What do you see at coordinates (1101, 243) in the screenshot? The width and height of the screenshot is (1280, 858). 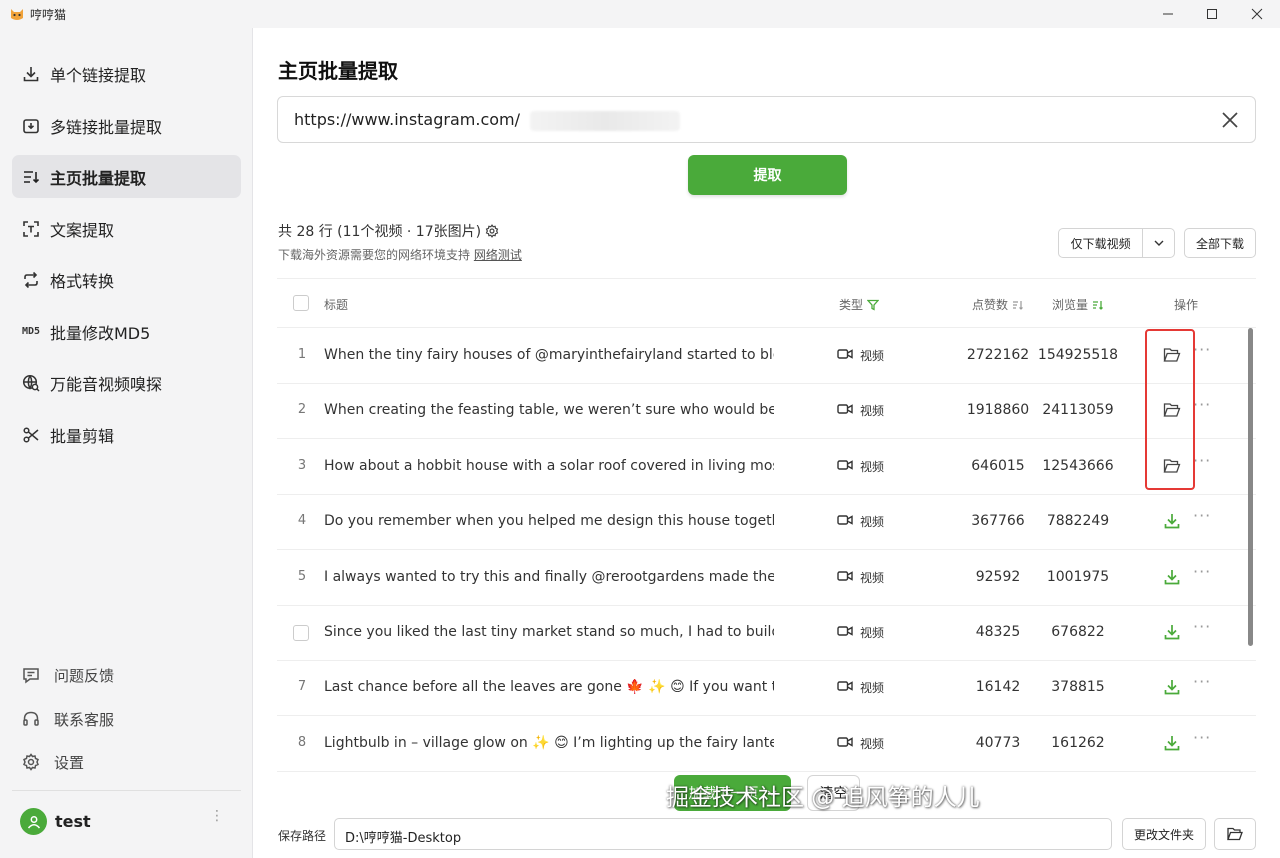 I see `download-video-only-label: 仅下载视频` at bounding box center [1101, 243].